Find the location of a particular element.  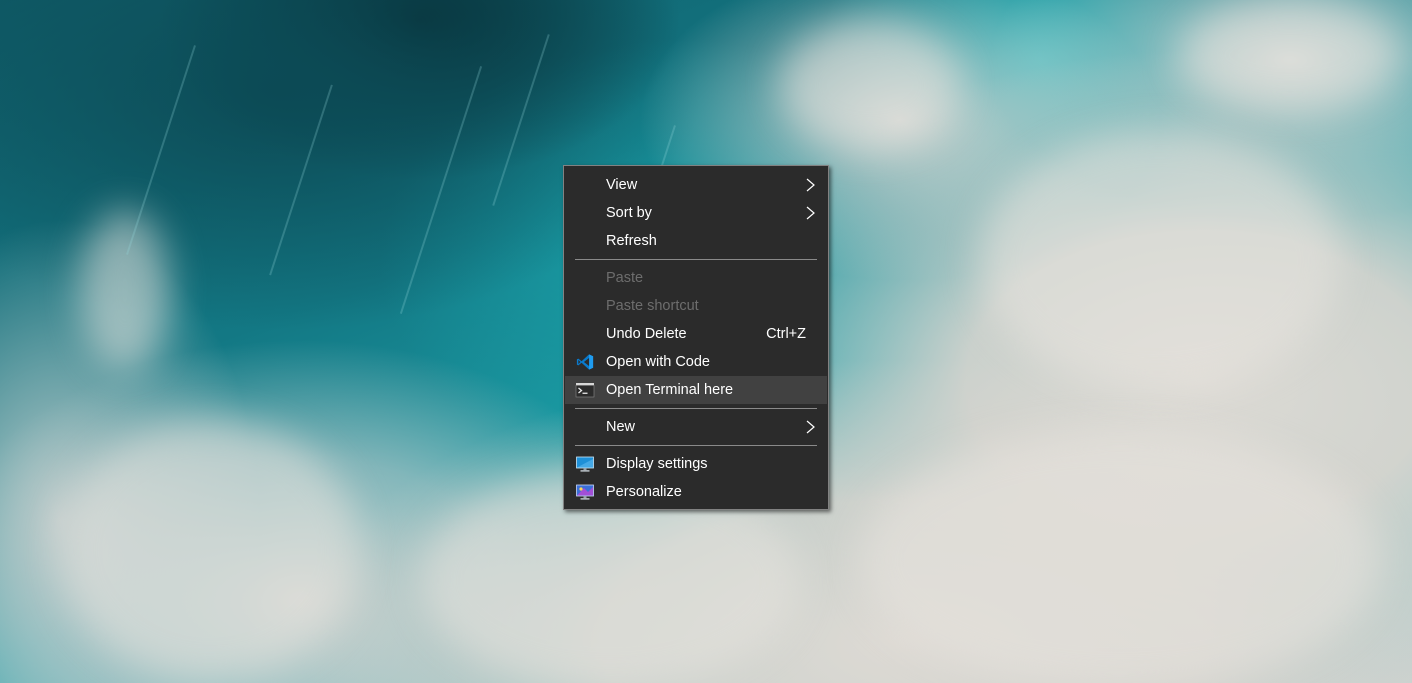

display-settings-icon is located at coordinates (585, 464).